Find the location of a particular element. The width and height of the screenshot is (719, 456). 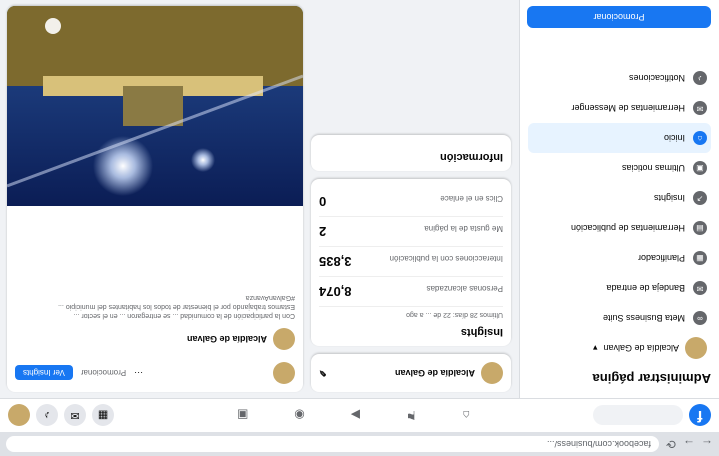

sidebar-item-business-suite: ∞ Meta Business Suite is located at coordinates (619, 318).